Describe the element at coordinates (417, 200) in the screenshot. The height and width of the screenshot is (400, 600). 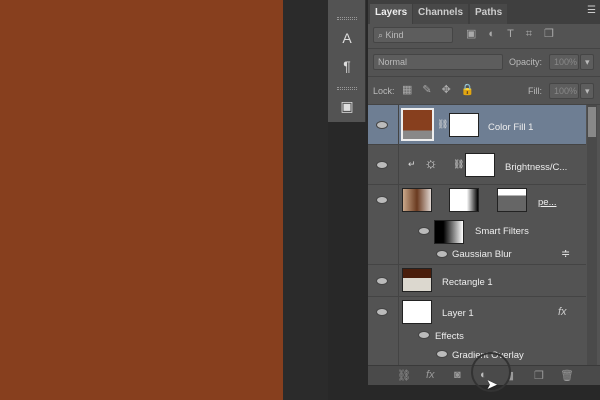
I see `smart-object-thumbnail` at that location.